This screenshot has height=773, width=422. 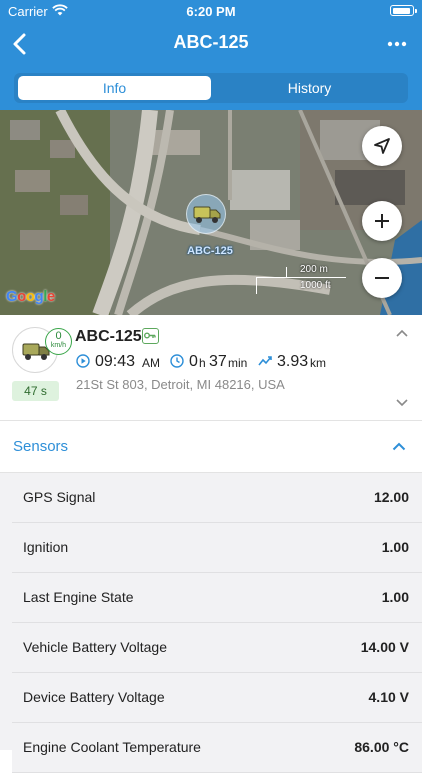 What do you see at coordinates (218, 361) in the screenshot?
I see `duration-minutes: 37` at bounding box center [218, 361].